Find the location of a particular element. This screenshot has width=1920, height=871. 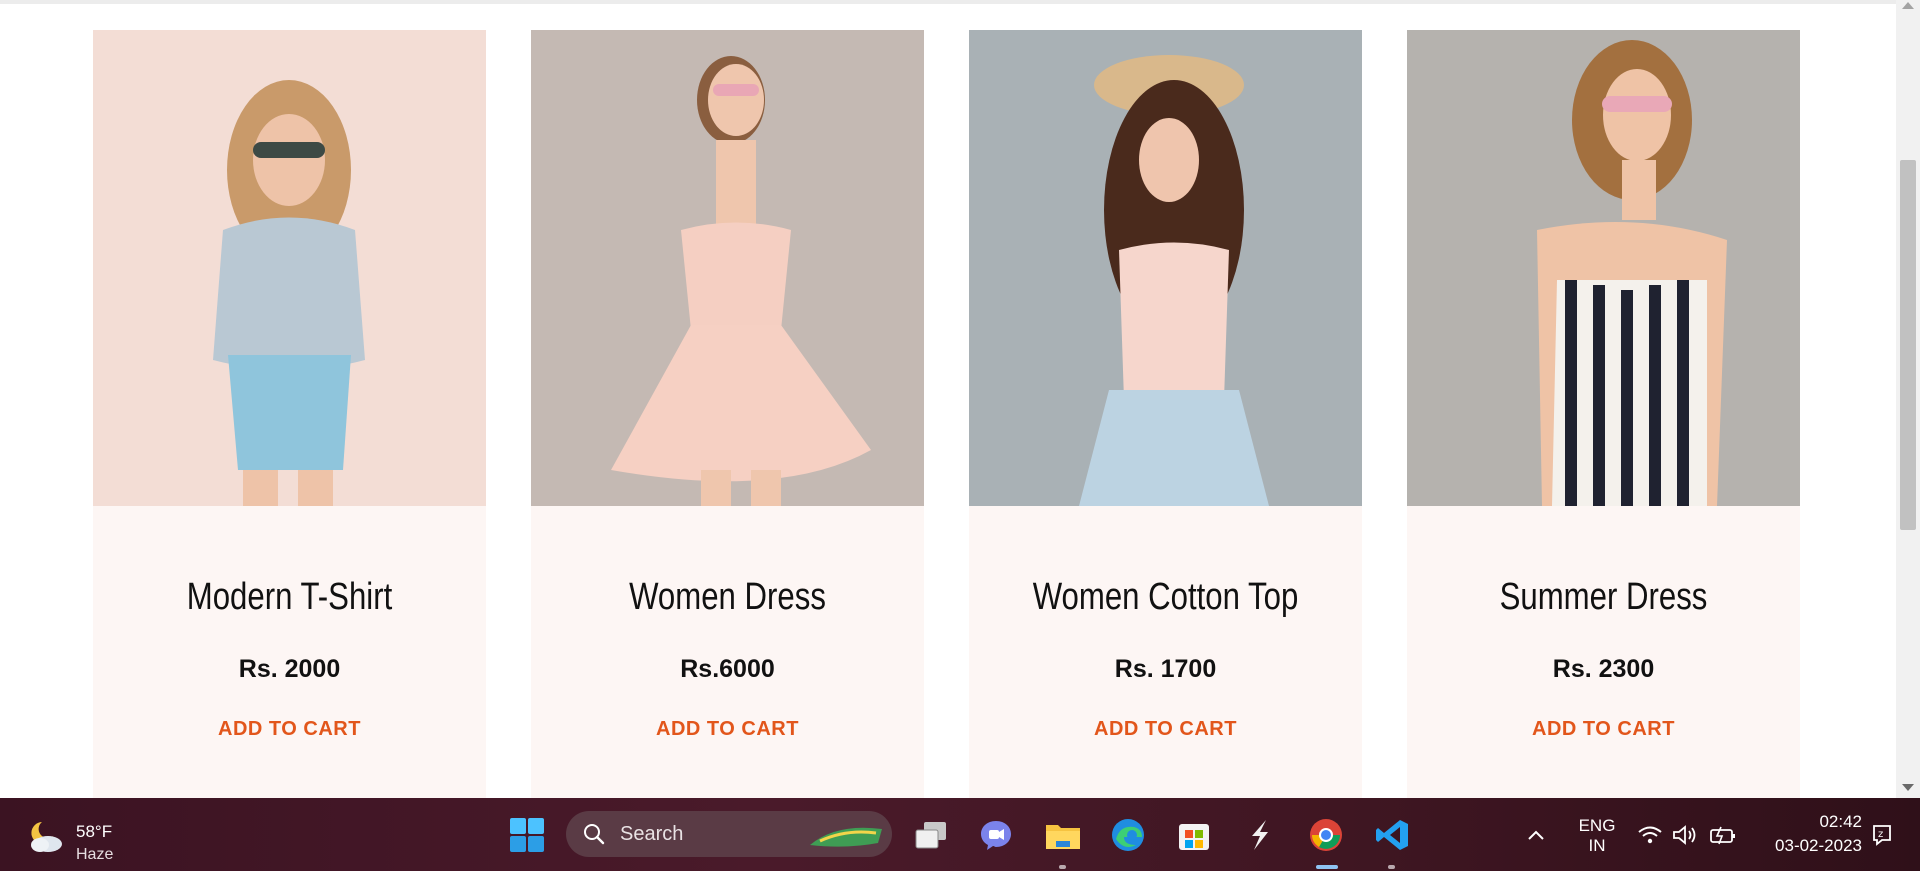

weather-condition: Haze is located at coordinates (95, 854).